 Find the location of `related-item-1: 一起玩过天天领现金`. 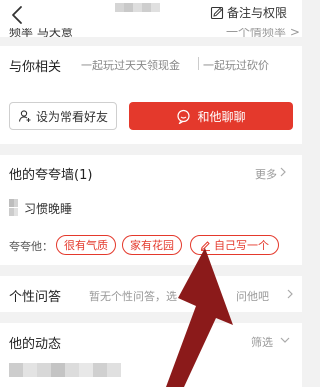

related-item-1: 一起玩过天天领现金 is located at coordinates (130, 65).